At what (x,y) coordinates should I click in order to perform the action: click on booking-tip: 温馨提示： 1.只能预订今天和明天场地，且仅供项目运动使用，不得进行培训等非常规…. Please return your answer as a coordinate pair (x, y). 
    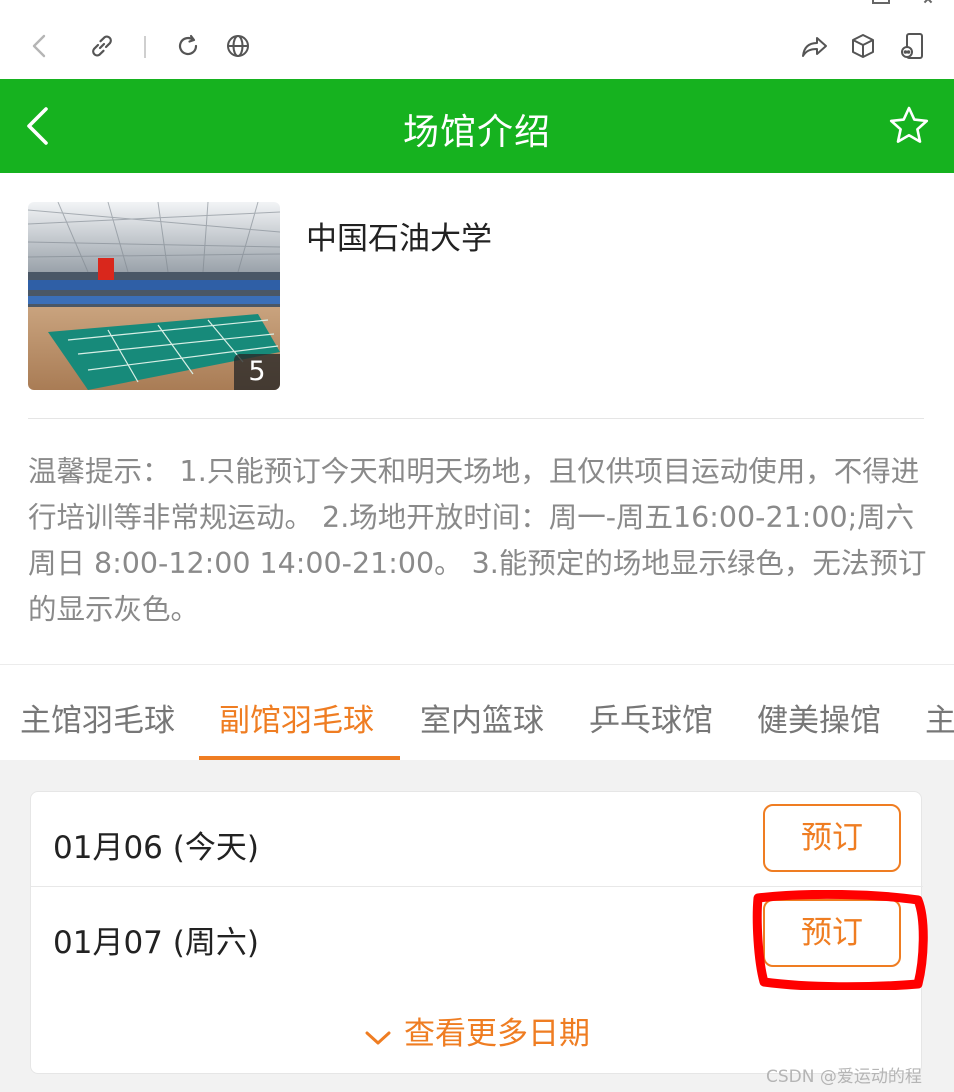
    Looking at the image, I should click on (477, 540).